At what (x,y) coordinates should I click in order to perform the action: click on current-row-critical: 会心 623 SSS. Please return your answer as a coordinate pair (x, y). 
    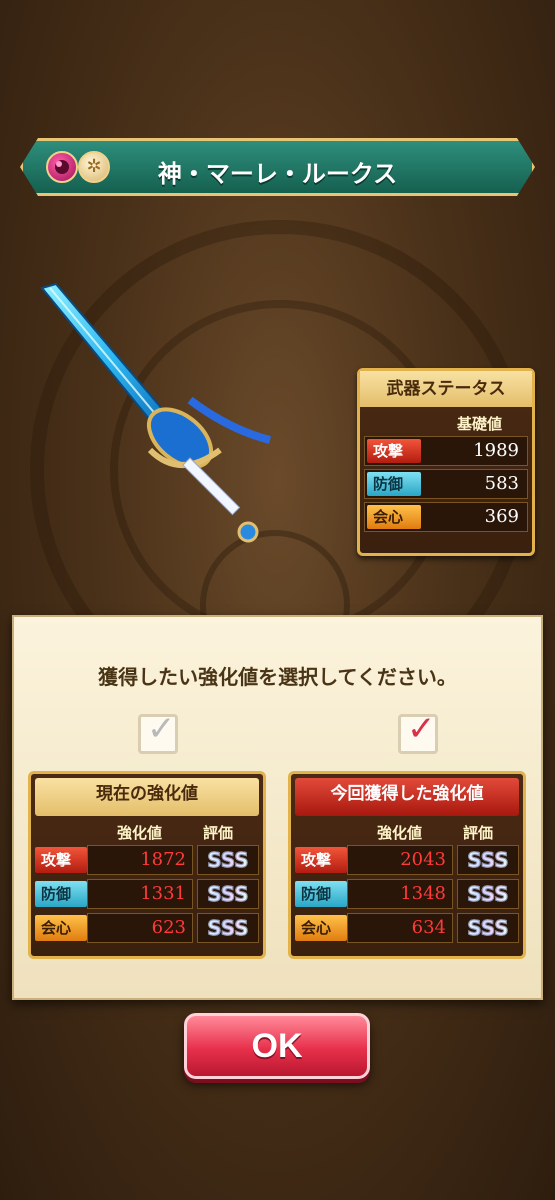
    Looking at the image, I should click on (147, 928).